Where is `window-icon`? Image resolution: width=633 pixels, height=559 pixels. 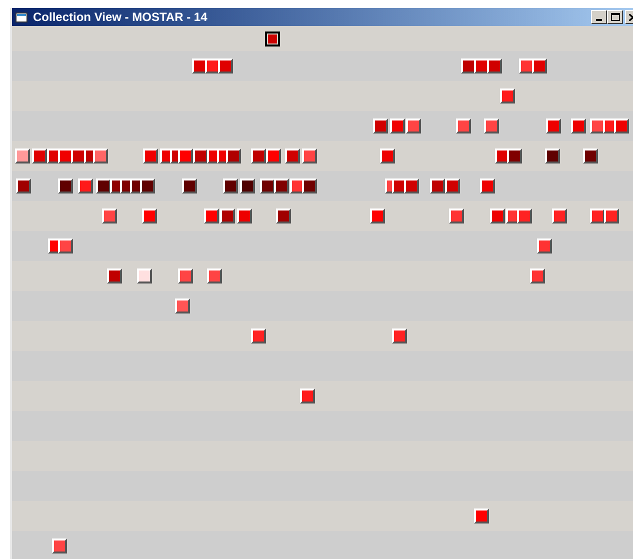
window-icon is located at coordinates (22, 17).